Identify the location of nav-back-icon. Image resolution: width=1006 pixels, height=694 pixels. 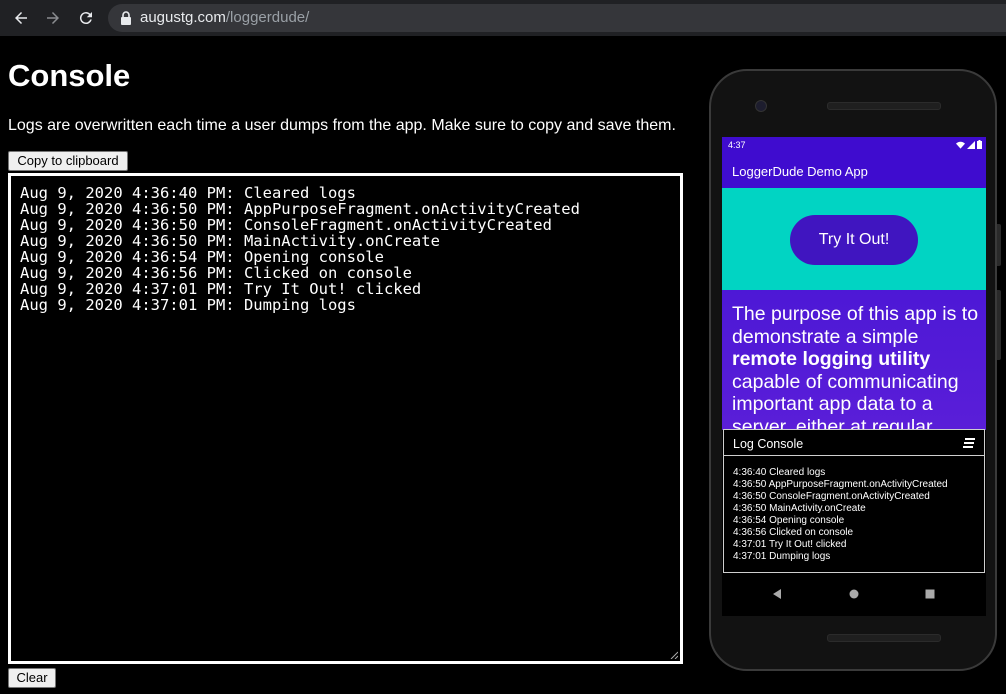
(778, 594).